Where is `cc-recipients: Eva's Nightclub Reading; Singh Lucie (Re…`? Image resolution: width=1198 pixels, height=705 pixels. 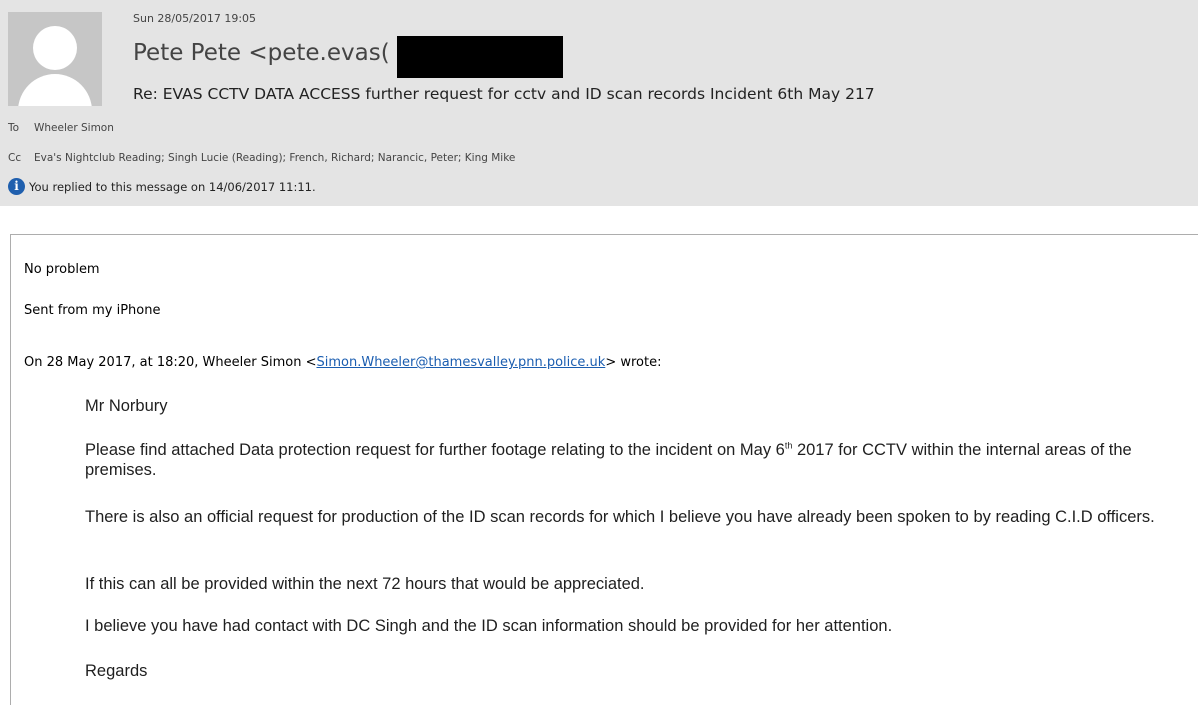 cc-recipients: Eva's Nightclub Reading; Singh Lucie (Re… is located at coordinates (274, 158).